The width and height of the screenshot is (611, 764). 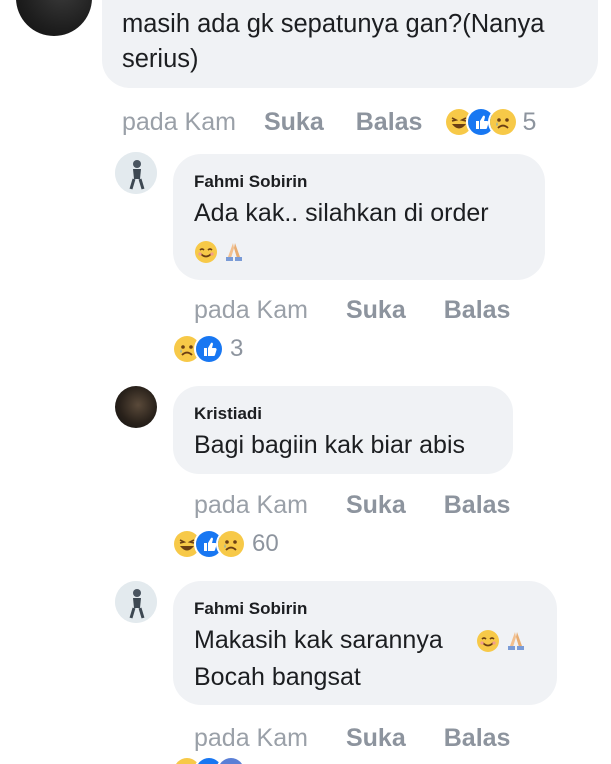 I want to click on comment-text: Bagi bagiin kak biar abis, so click(x=329, y=445).